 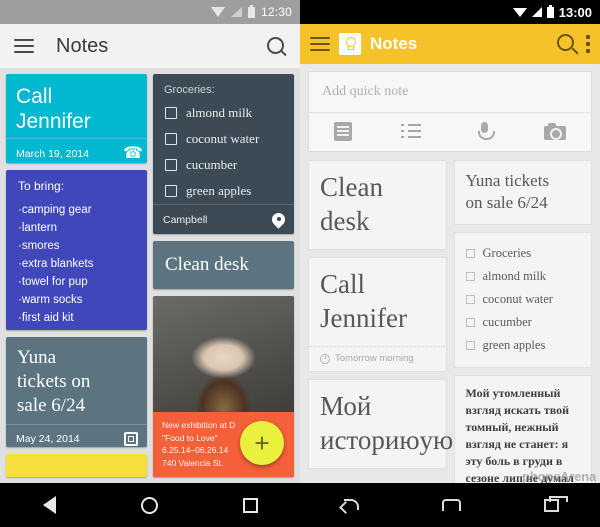 What do you see at coordinates (262, 443) in the screenshot?
I see `add-note-fab: +` at bounding box center [262, 443].